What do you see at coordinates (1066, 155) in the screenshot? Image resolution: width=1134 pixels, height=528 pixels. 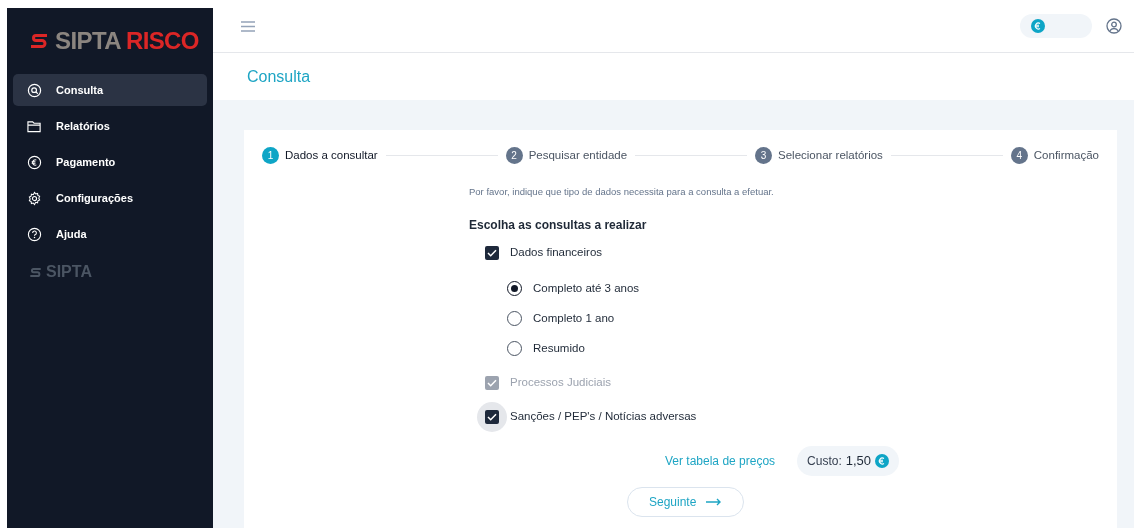 I see `step-label: Confirmação` at bounding box center [1066, 155].